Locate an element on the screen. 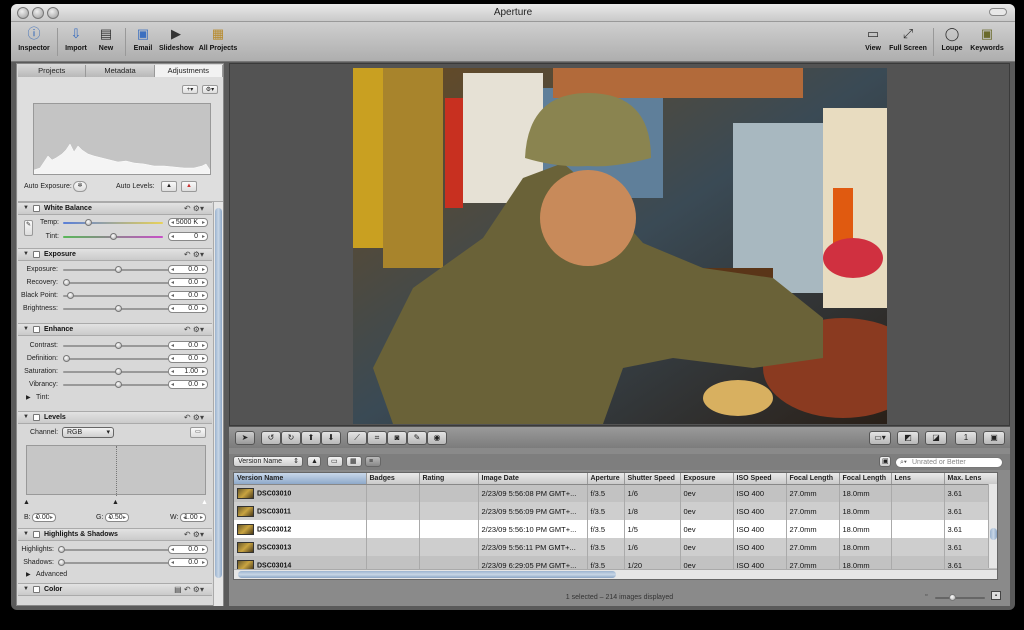  crop-tool-button: ⌗ is located at coordinates (377, 438).